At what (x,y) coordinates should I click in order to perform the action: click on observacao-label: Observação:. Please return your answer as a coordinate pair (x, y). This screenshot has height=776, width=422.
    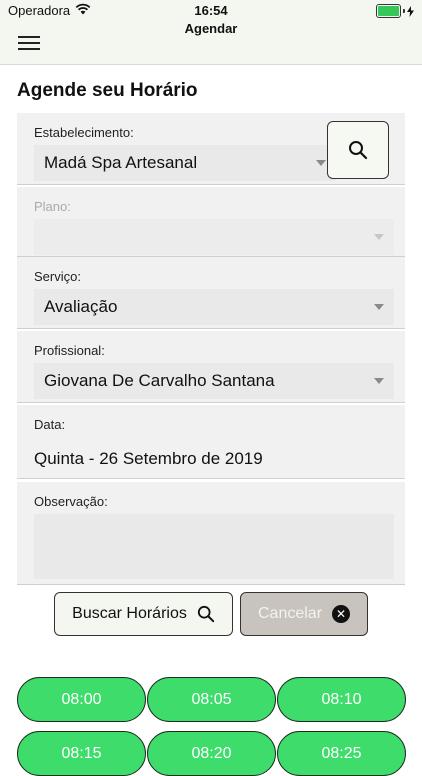
    Looking at the image, I should click on (71, 501).